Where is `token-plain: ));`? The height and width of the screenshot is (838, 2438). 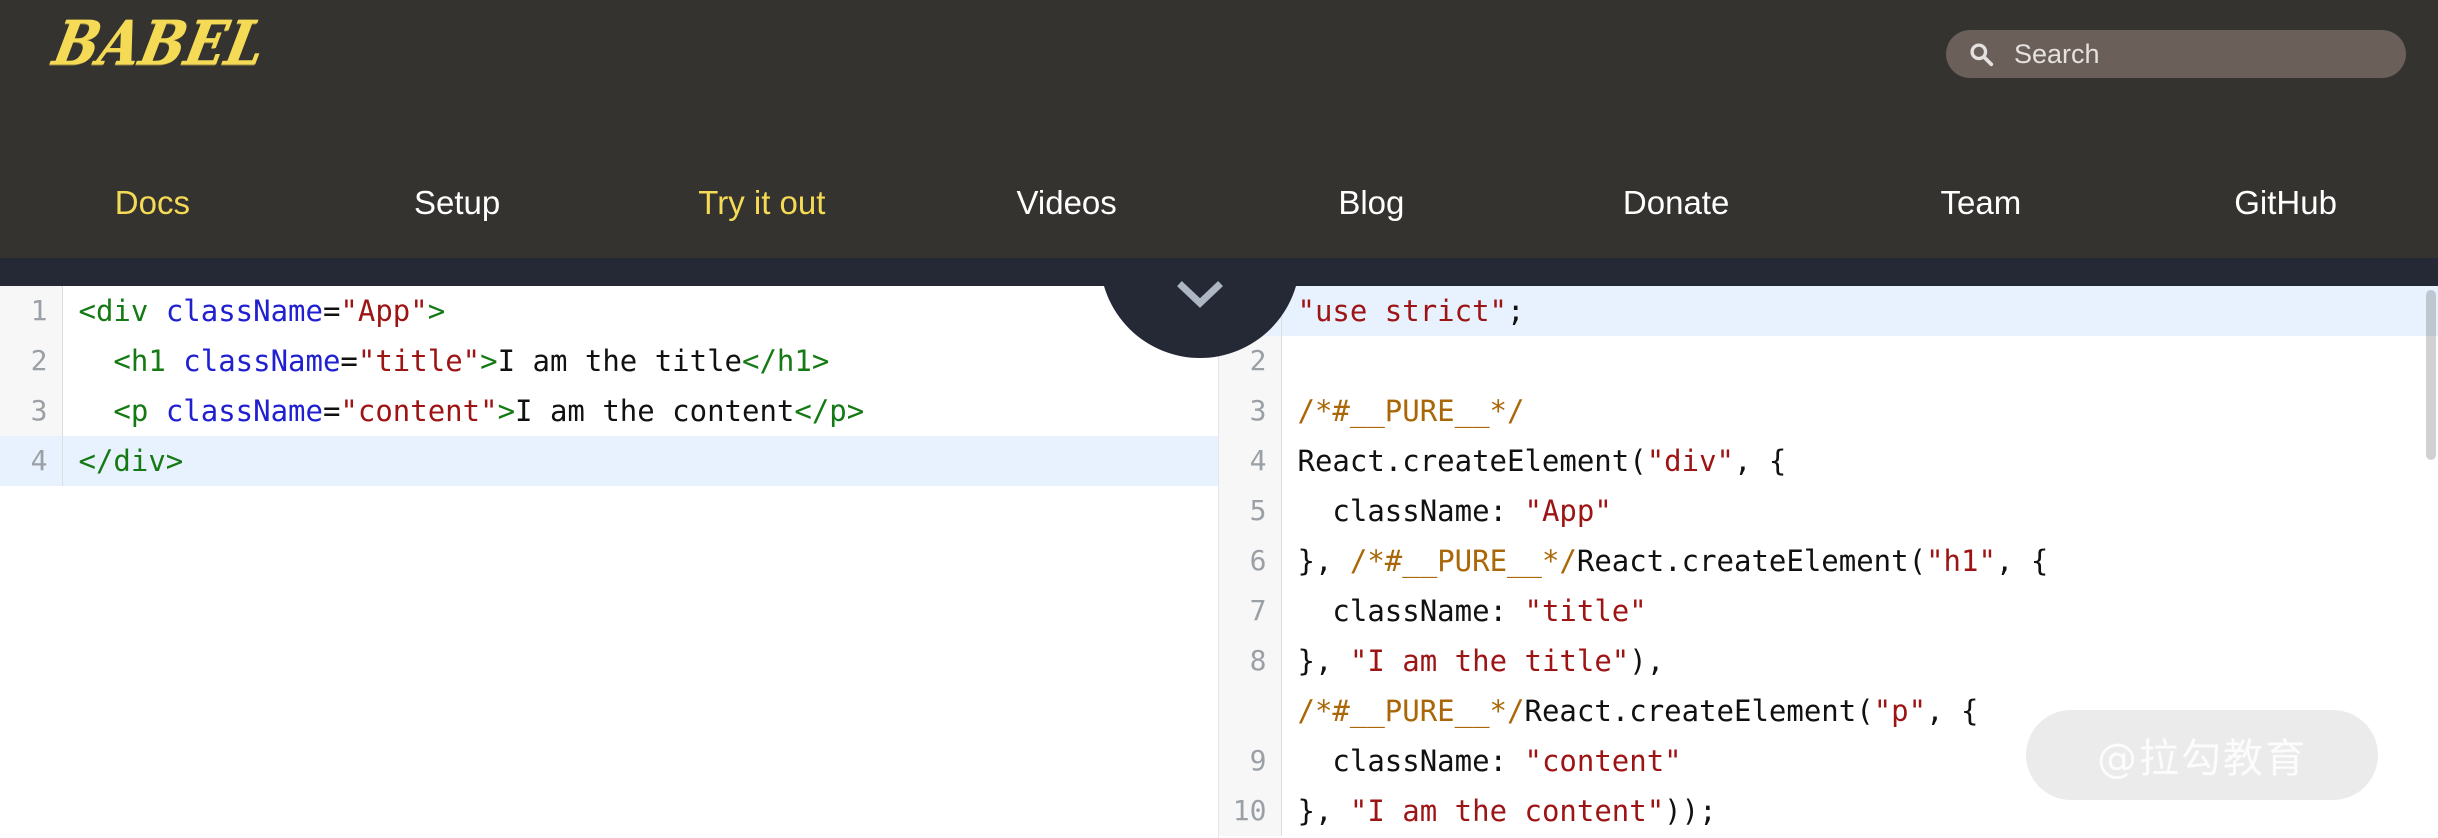
token-plain: )); is located at coordinates (1690, 811).